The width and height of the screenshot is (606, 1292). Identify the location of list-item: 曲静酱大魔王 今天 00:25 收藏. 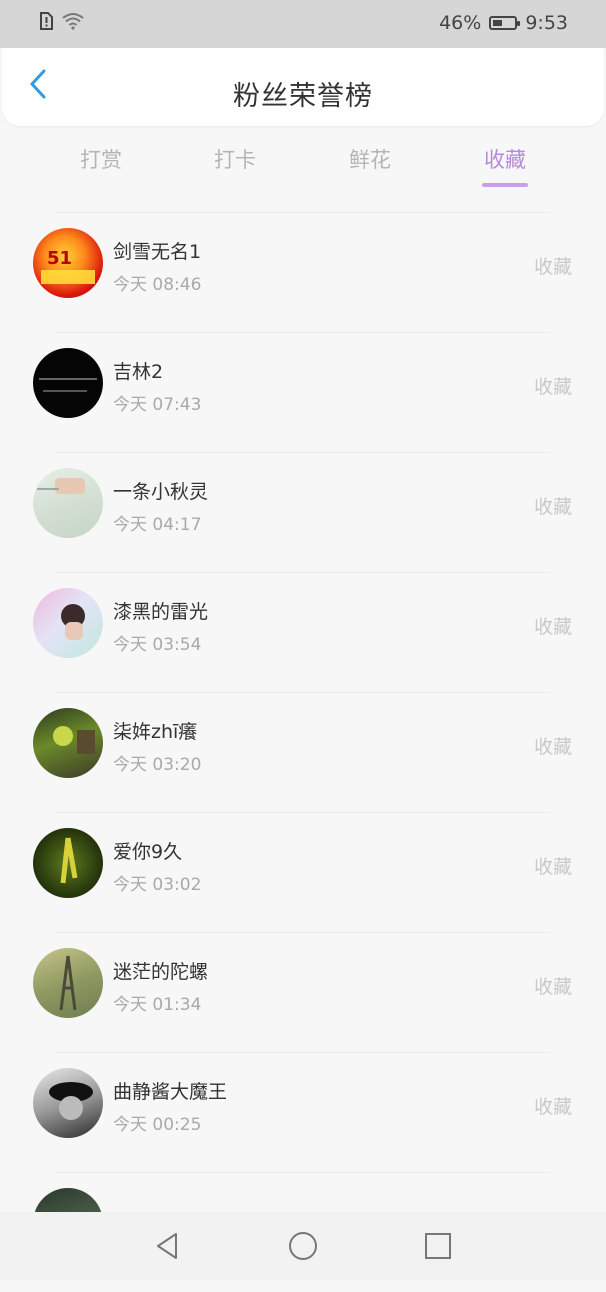
(303, 1112).